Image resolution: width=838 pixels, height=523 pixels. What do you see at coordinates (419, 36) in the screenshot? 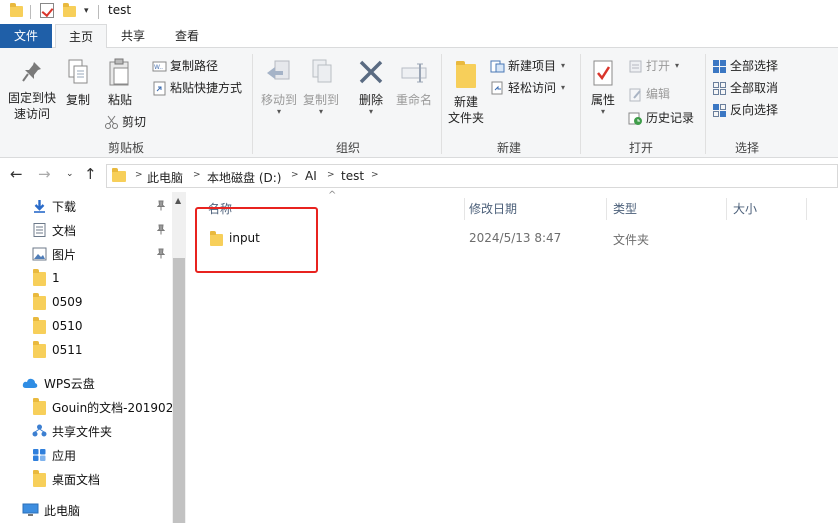
I see `ribbon-tabs: 文件 主页 共享 查看` at bounding box center [419, 36].